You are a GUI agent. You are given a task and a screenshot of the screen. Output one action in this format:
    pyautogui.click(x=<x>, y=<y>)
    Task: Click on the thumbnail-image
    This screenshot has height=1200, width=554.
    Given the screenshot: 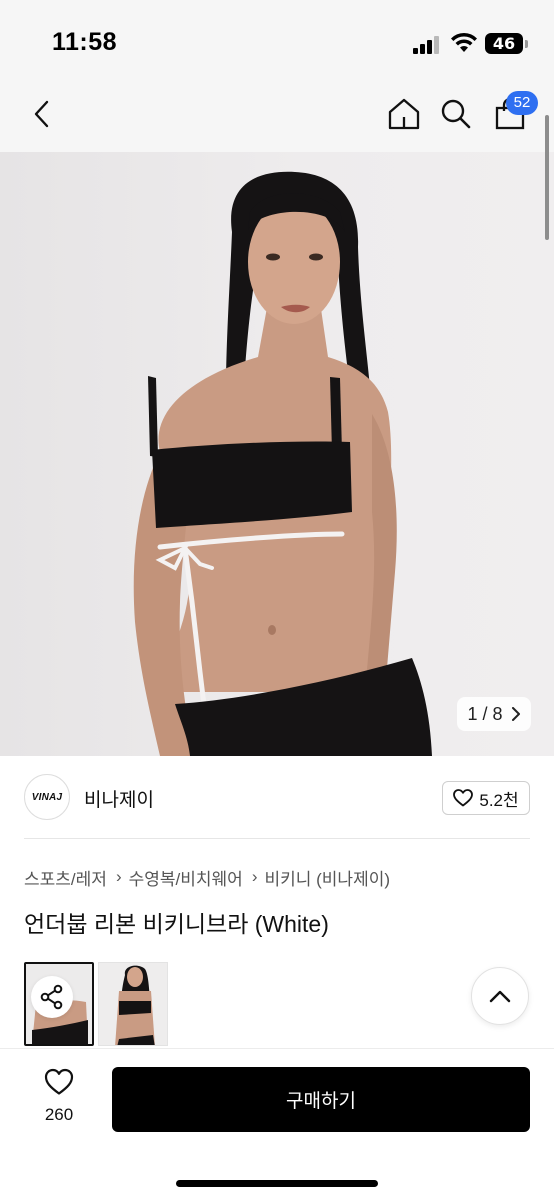 What is the action you would take?
    pyautogui.click(x=133, y=1004)
    